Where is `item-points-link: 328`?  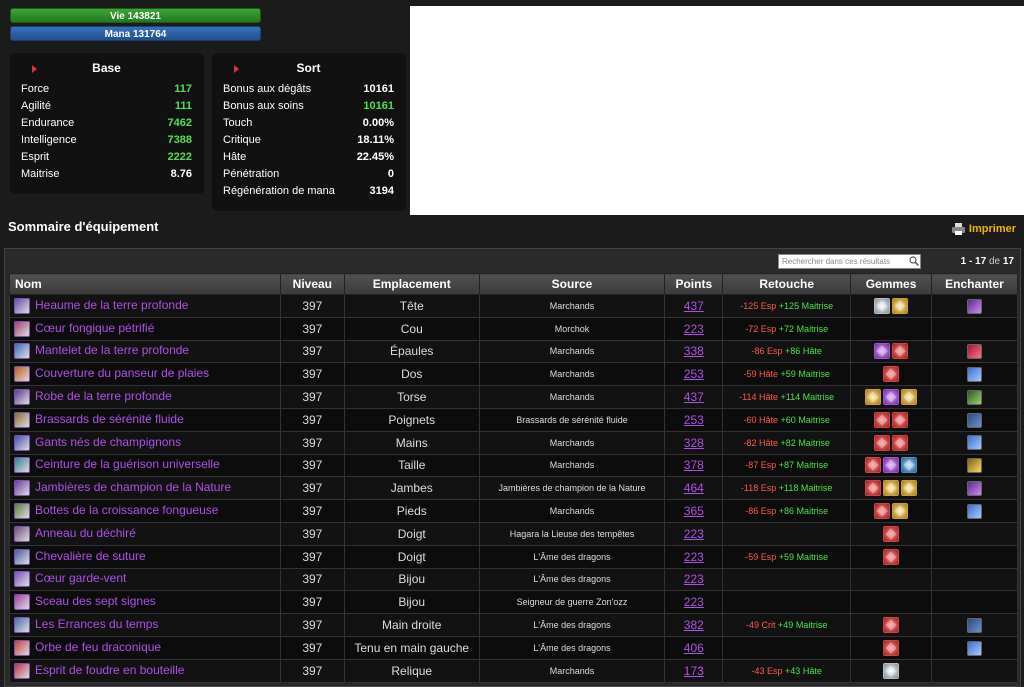 item-points-link: 328 is located at coordinates (694, 443).